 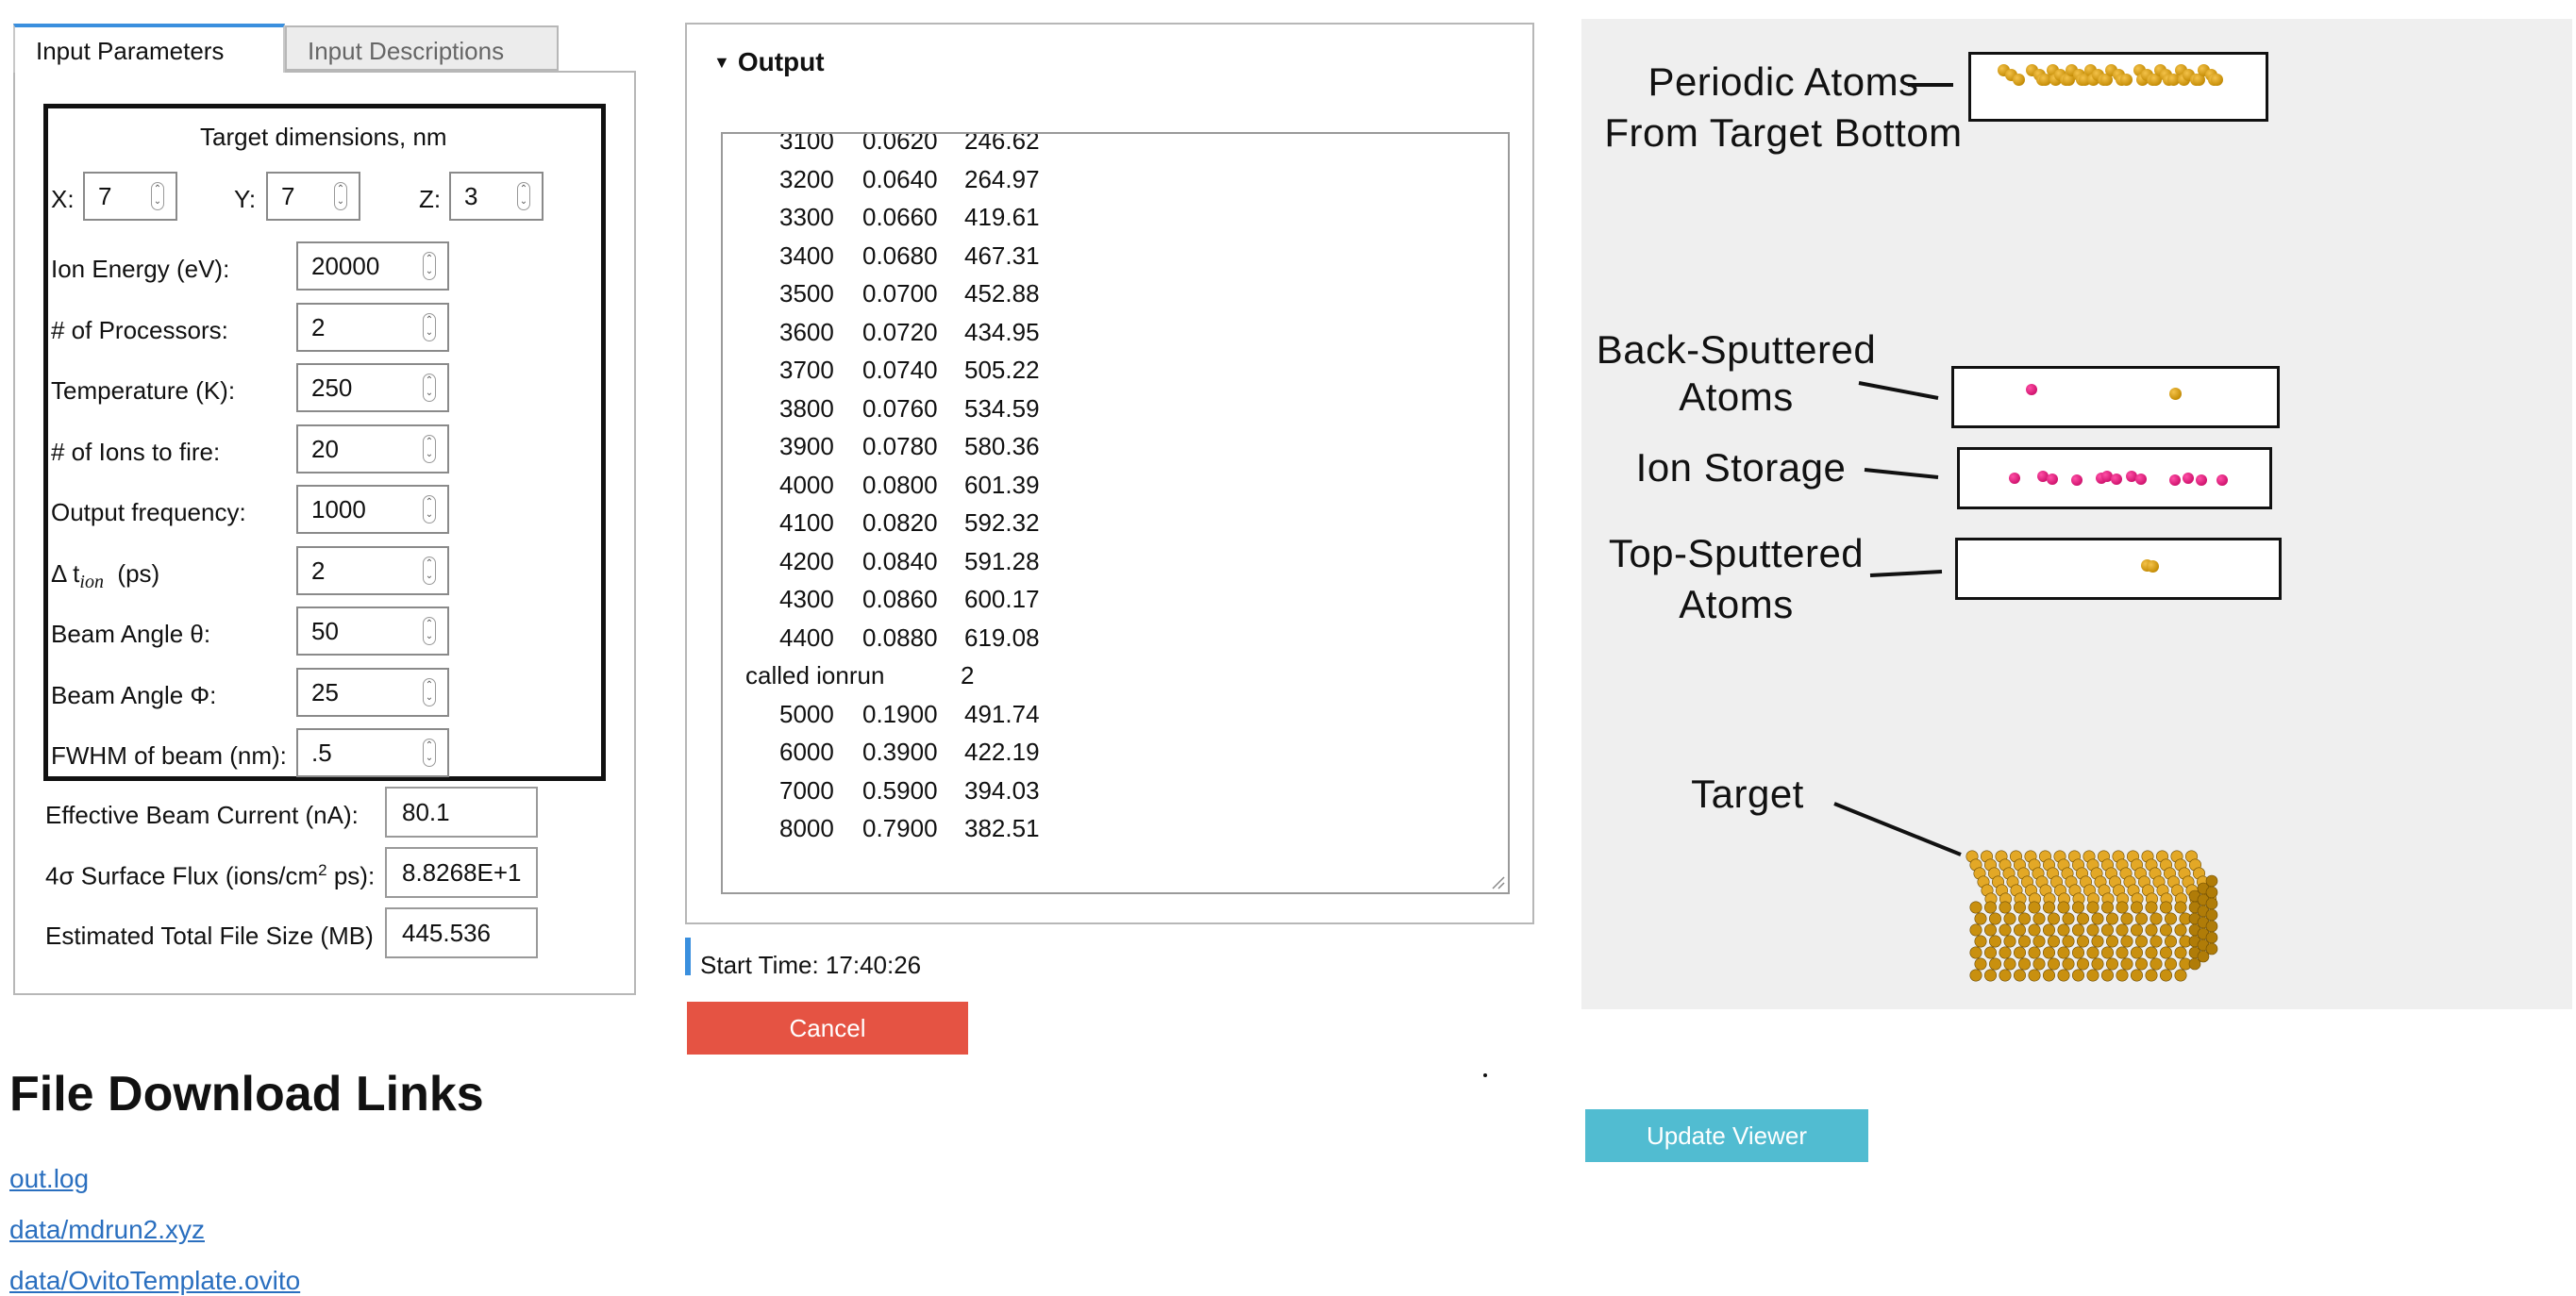 I want to click on cancel-button: Cancel, so click(x=827, y=1028).